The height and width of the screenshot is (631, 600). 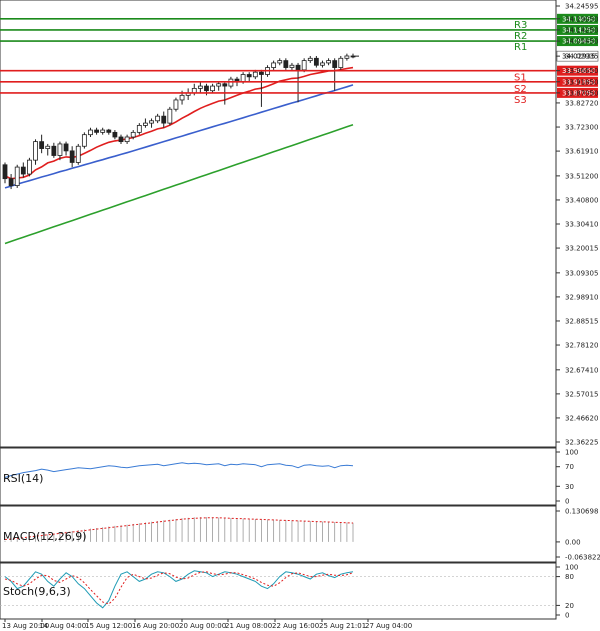 I want to click on stoch-tick-label: 80, so click(x=569, y=577).